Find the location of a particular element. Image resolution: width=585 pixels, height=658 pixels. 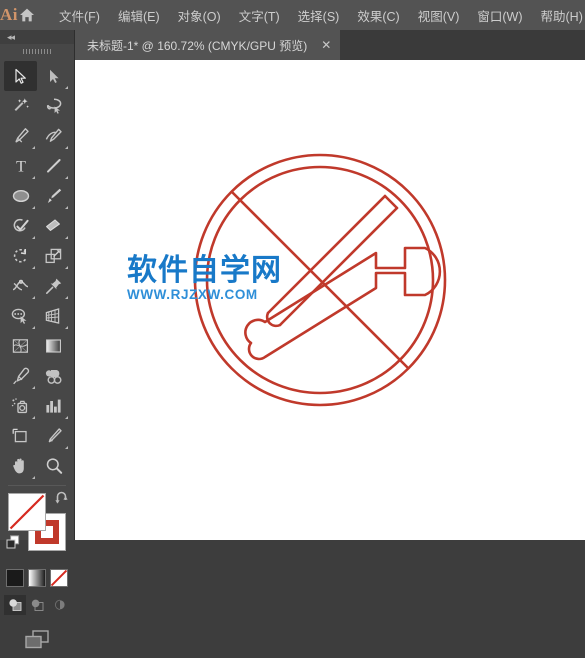

none-slash-icon is located at coordinates (59, 578).